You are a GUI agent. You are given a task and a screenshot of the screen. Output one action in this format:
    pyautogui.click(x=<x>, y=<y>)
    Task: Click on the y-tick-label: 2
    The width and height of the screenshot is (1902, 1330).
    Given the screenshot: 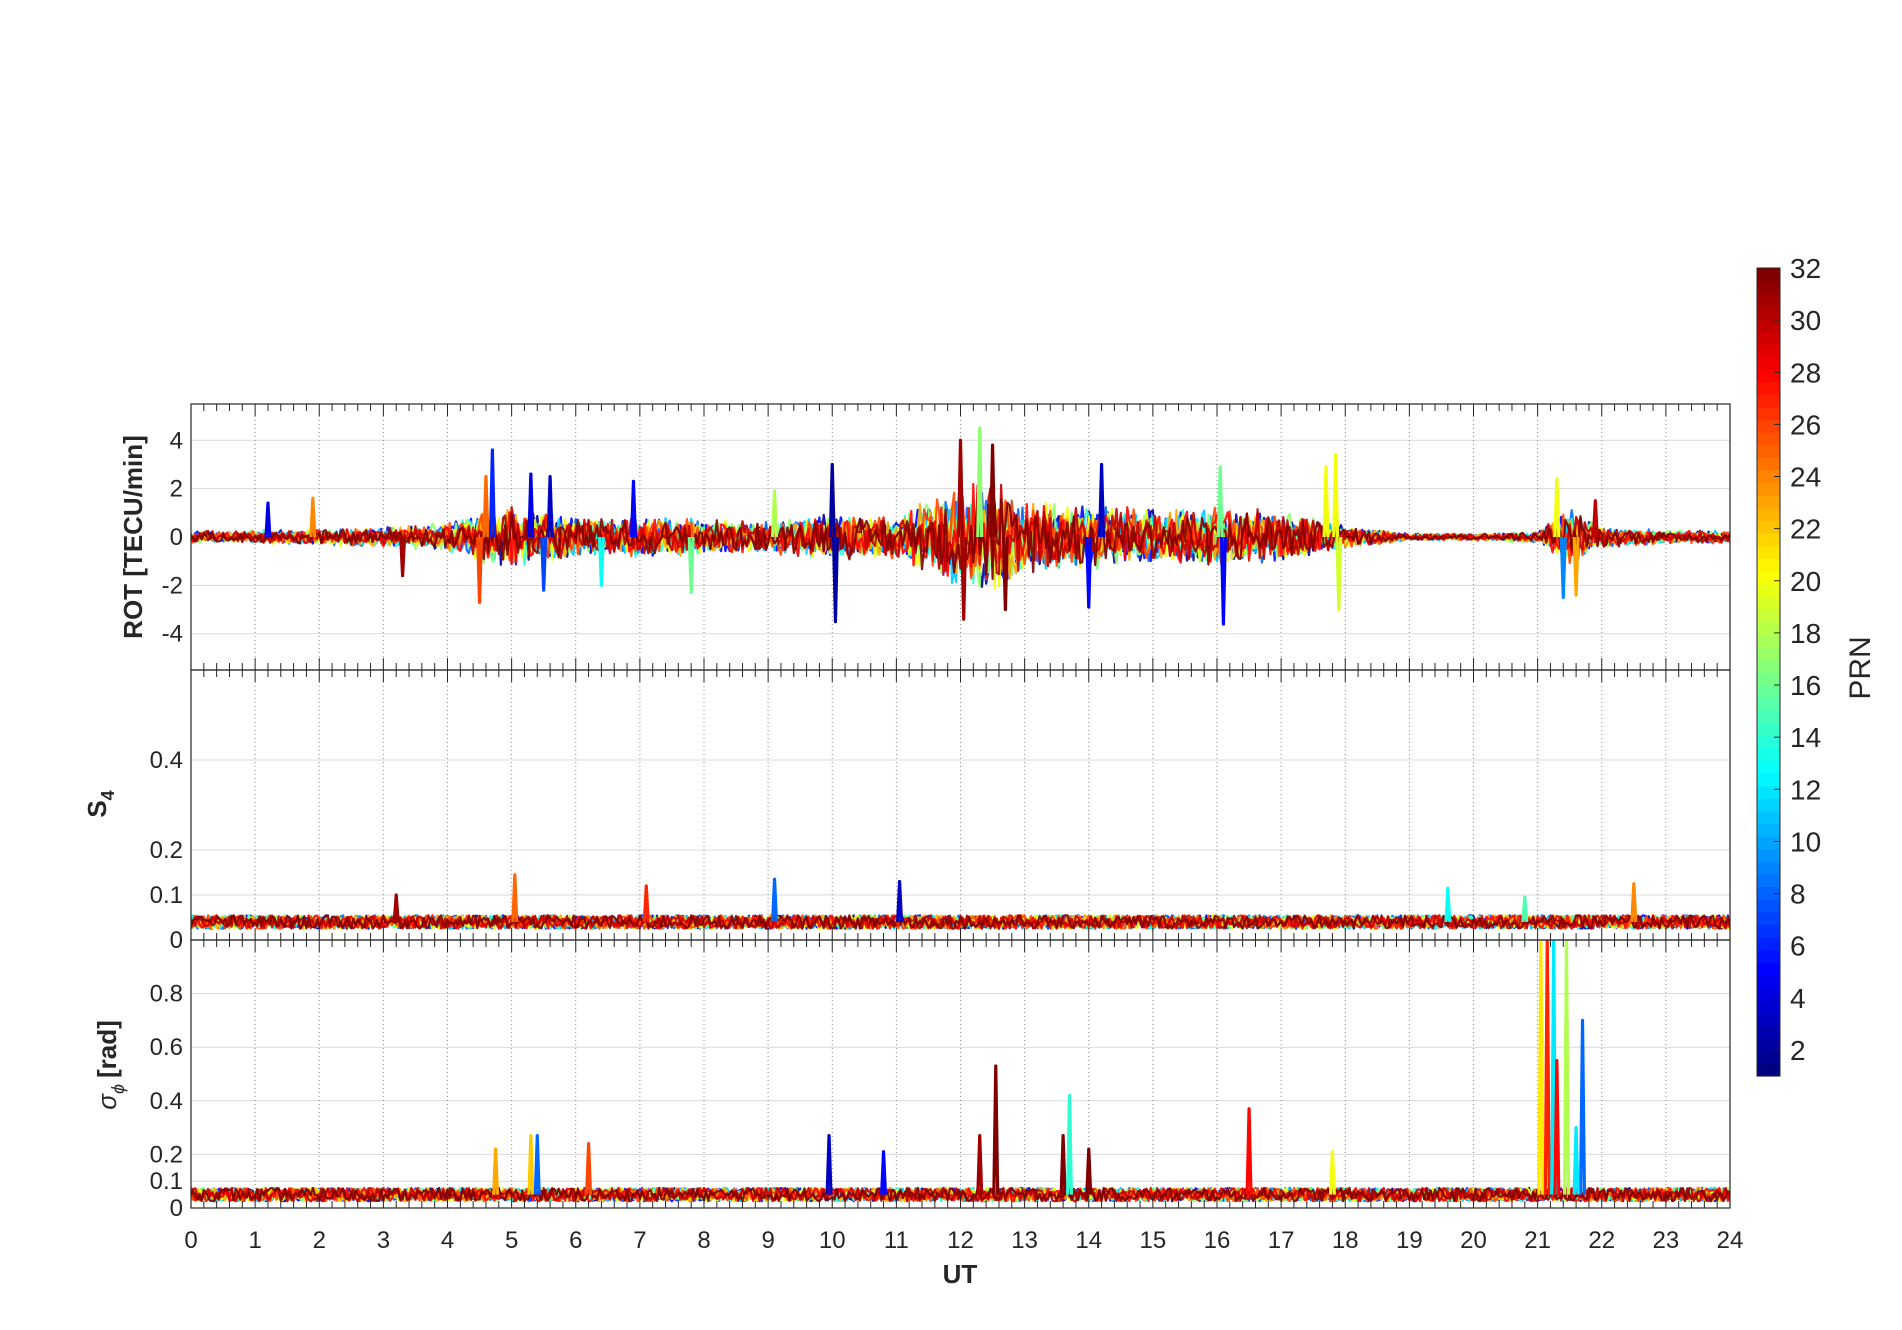 What is the action you would take?
    pyautogui.click(x=176, y=489)
    